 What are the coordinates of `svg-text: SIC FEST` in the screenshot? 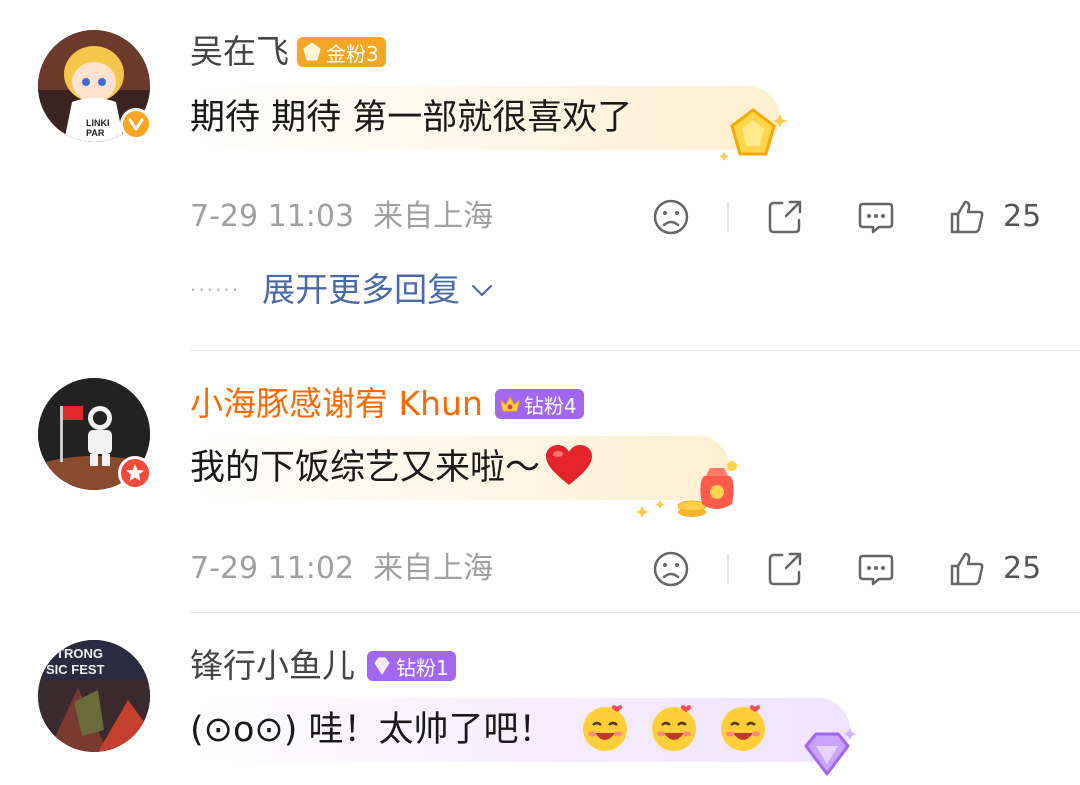 It's located at (75, 669).